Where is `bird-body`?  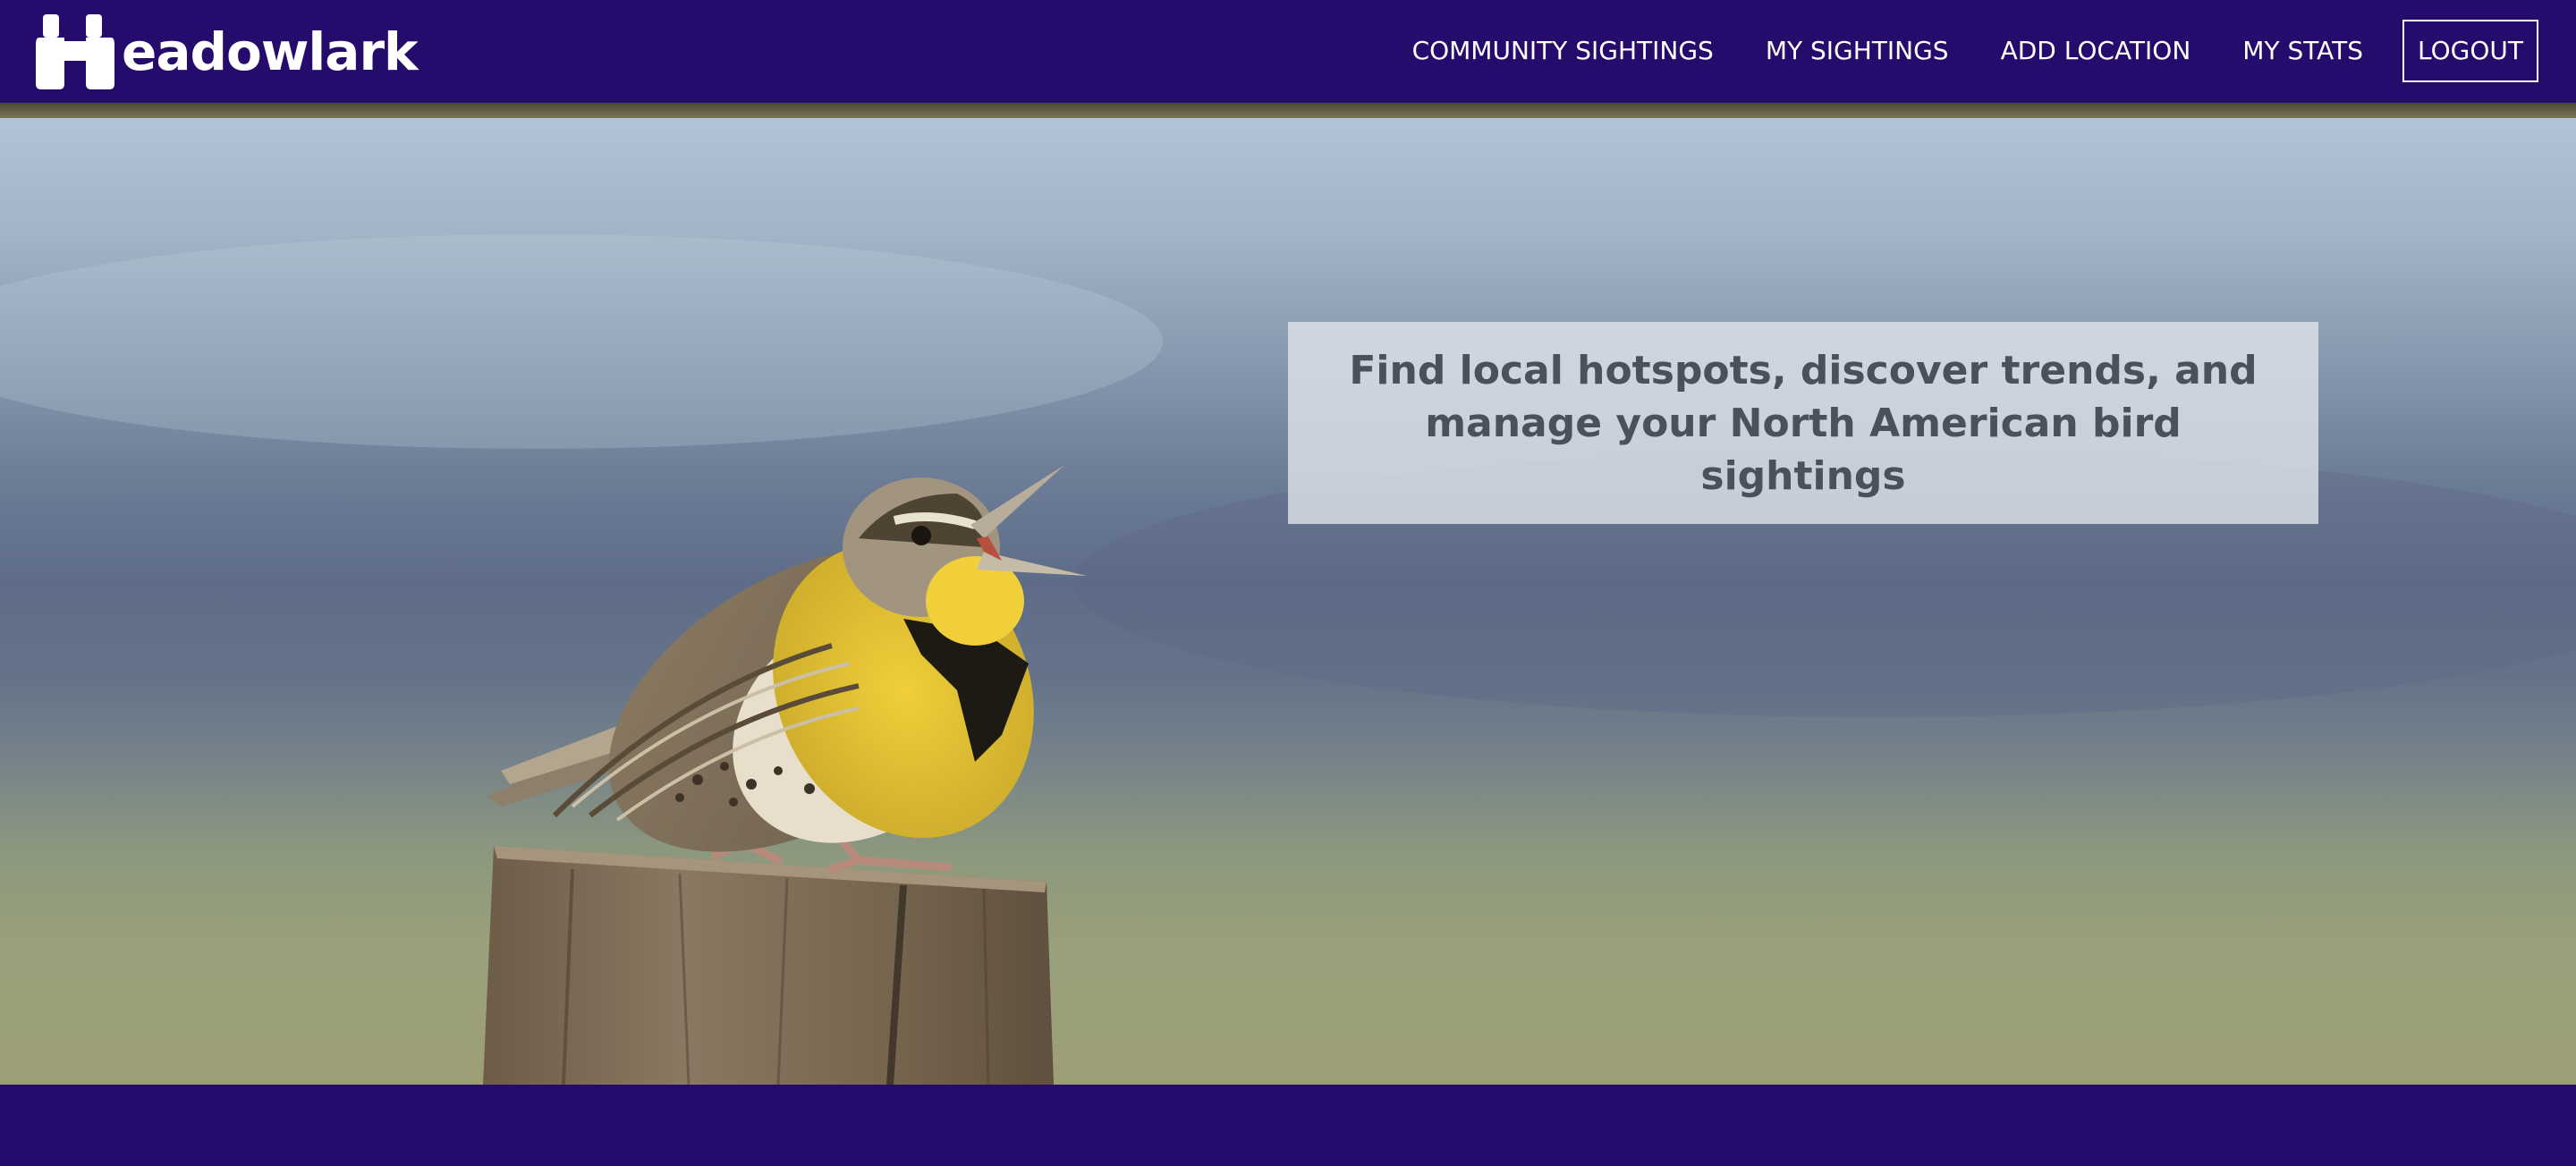
bird-body is located at coordinates (793, 697).